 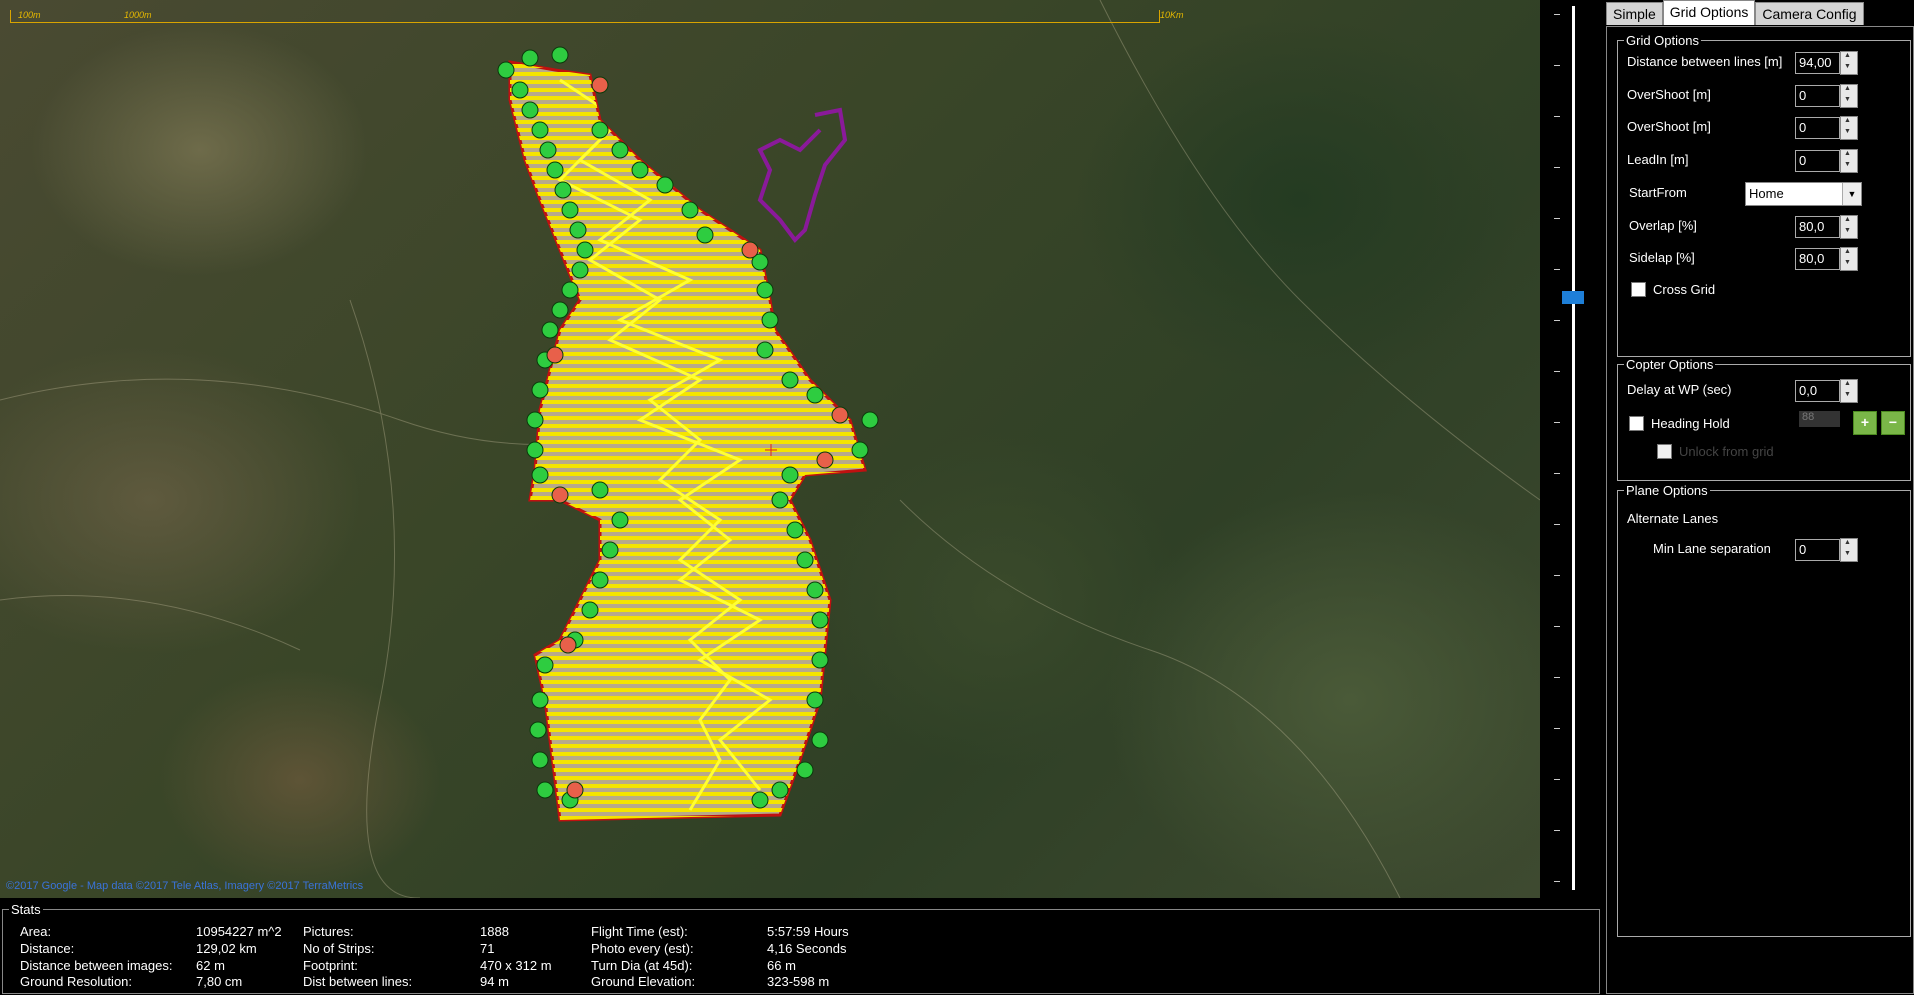 What do you see at coordinates (642, 965) in the screenshot?
I see `stat-turn-dia-label: Turn Dia (at 45d):` at bounding box center [642, 965].